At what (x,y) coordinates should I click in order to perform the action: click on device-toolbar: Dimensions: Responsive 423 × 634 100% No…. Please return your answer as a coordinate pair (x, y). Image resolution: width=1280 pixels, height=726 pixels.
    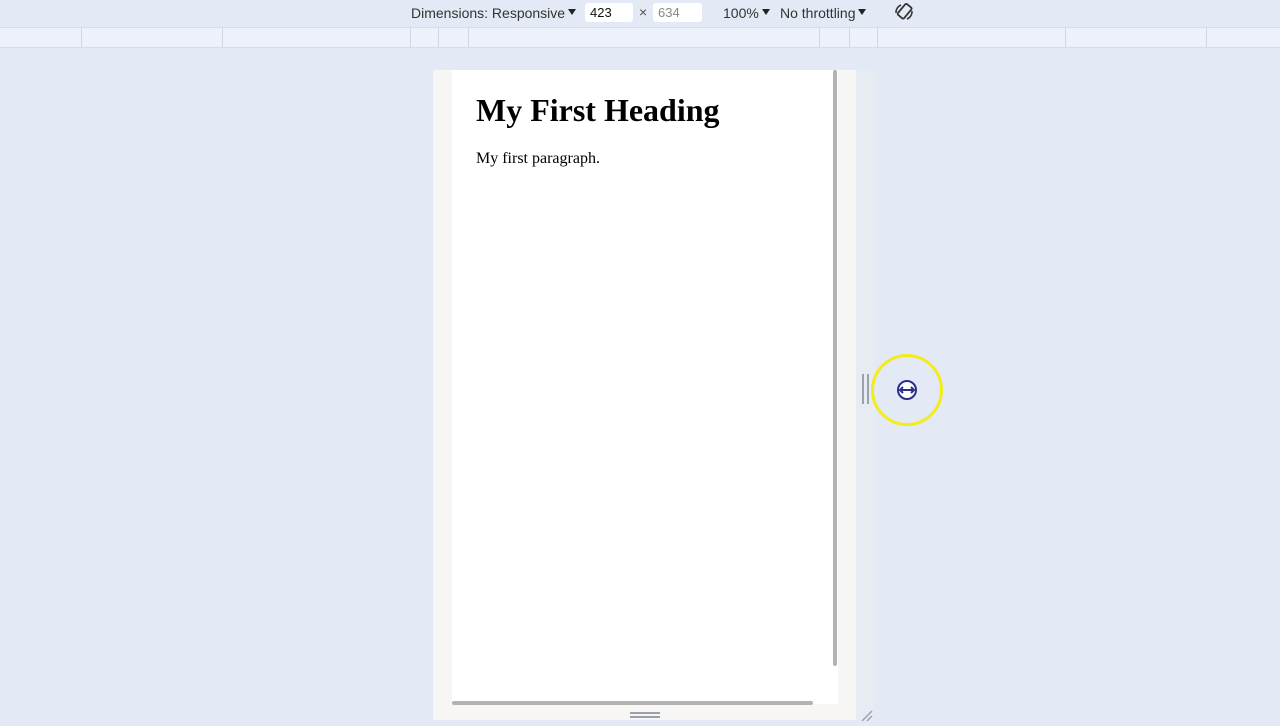
    Looking at the image, I should click on (640, 13).